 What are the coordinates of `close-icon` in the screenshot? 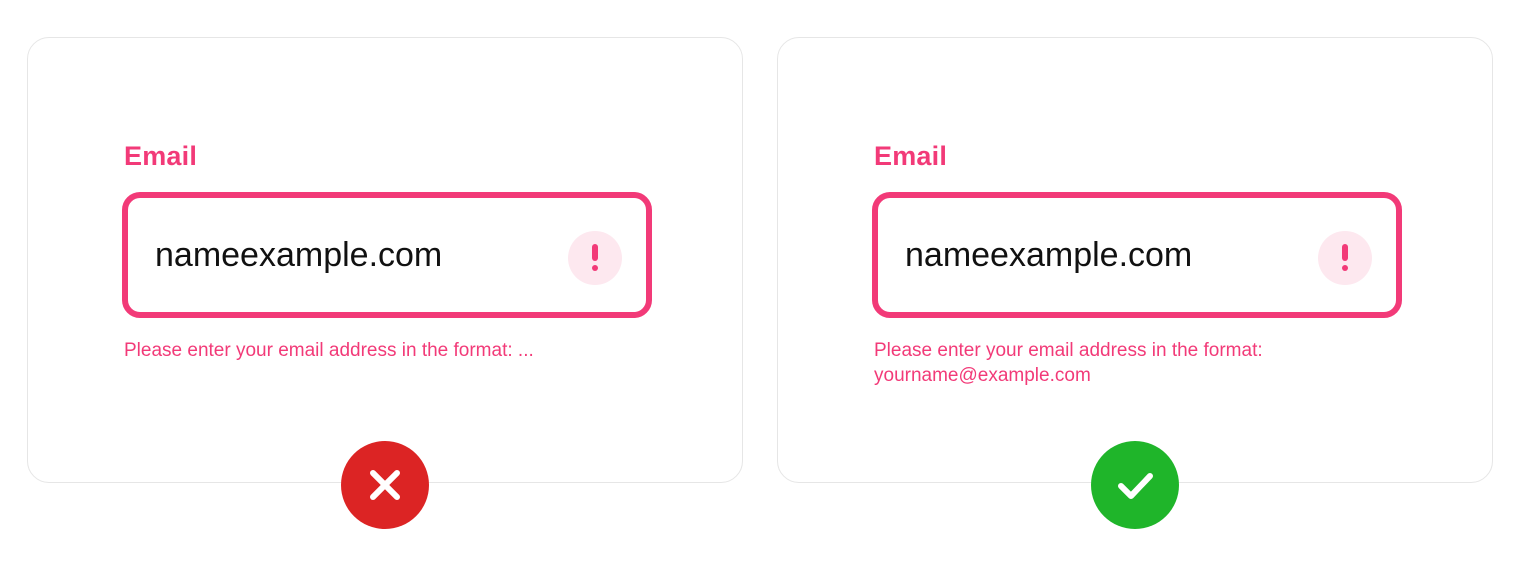 It's located at (385, 485).